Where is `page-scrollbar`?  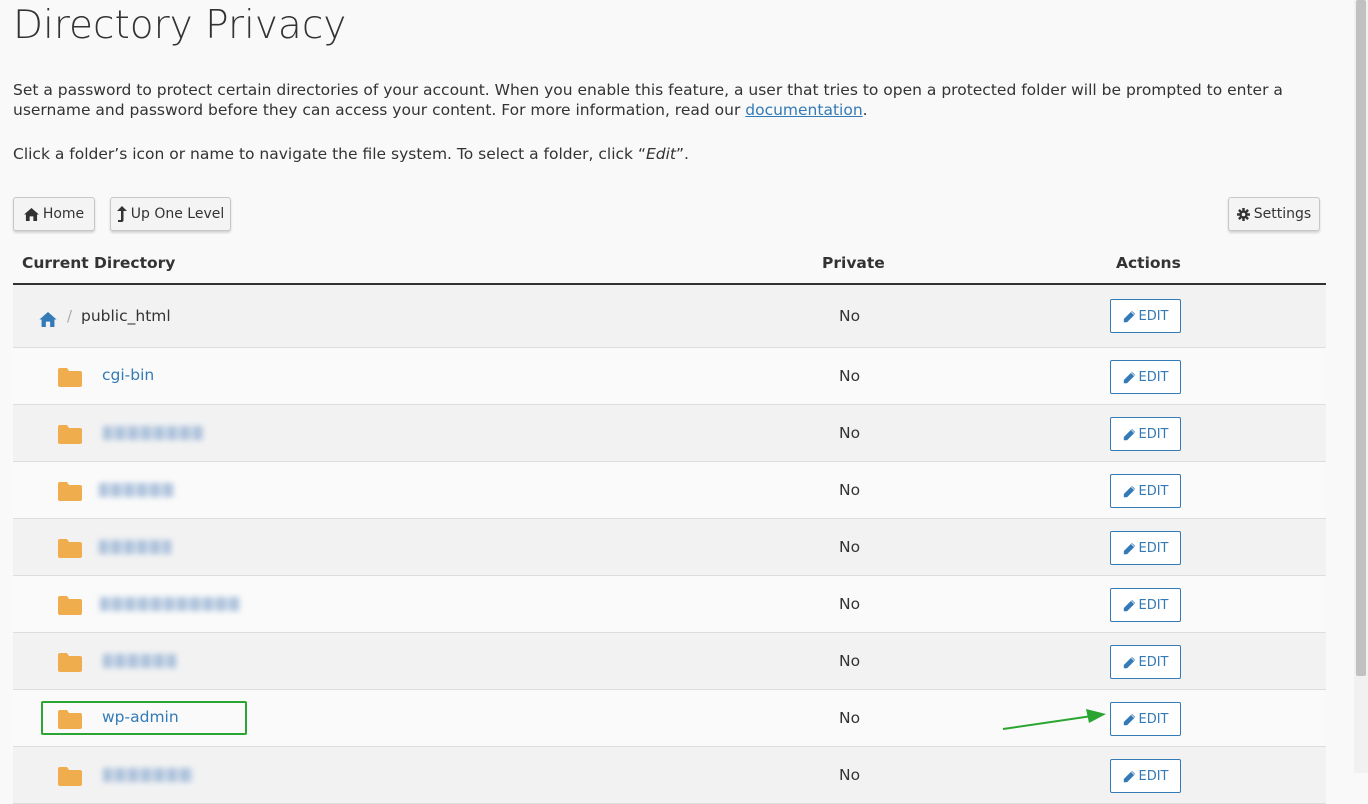 page-scrollbar is located at coordinates (1361, 386).